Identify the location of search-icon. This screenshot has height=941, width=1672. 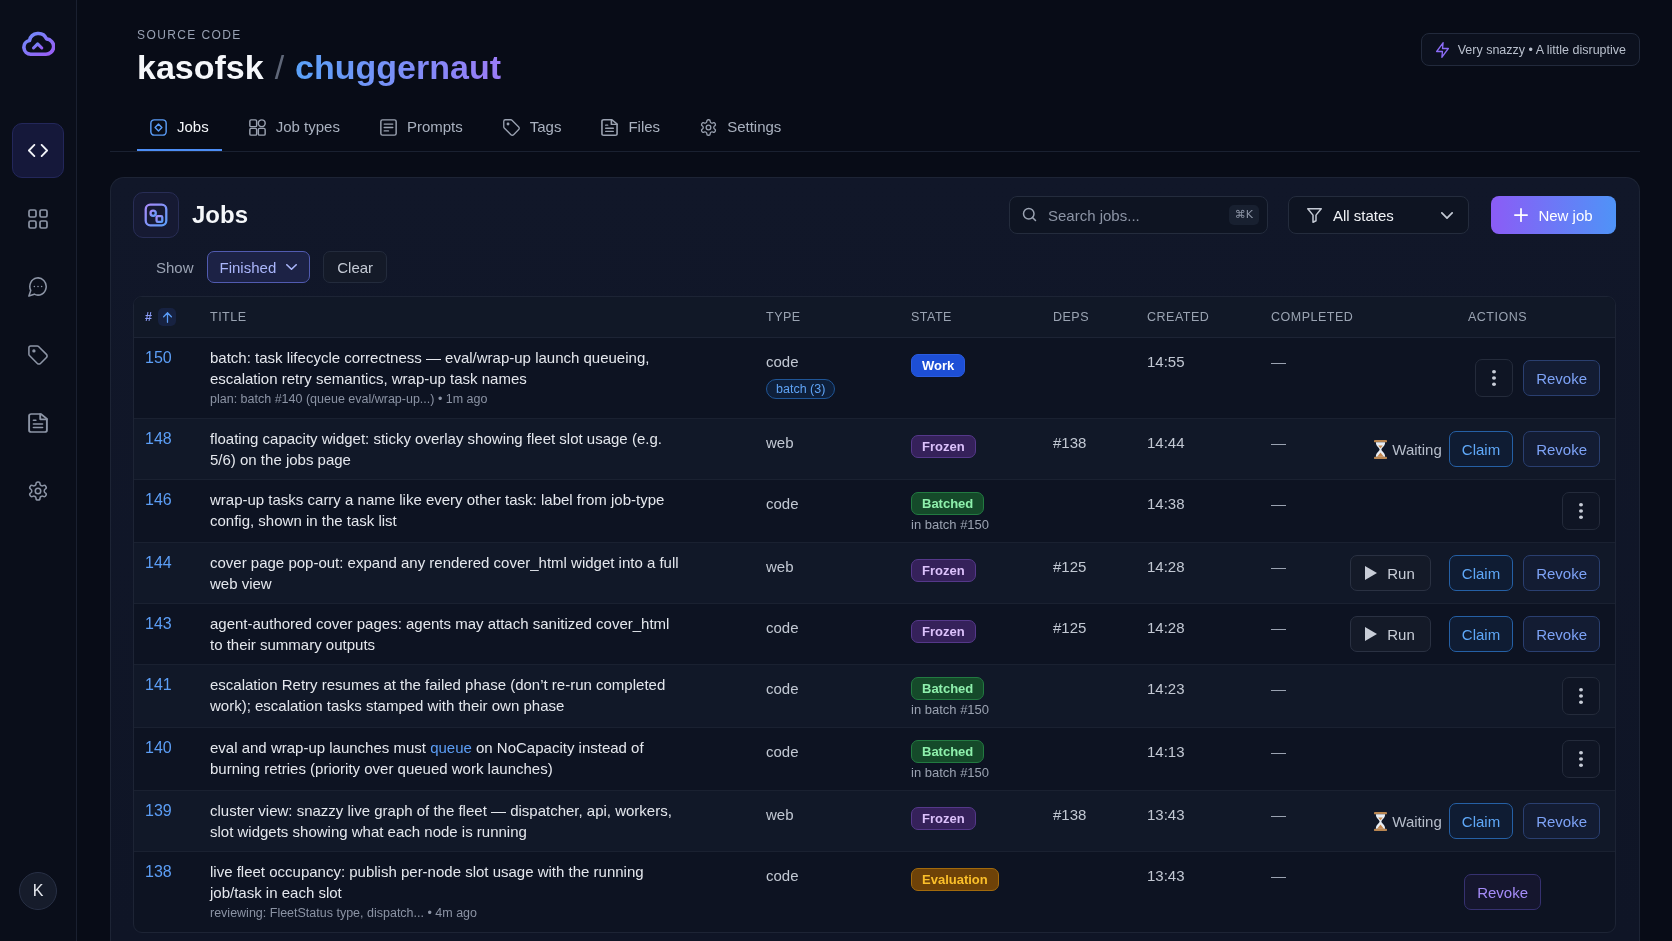
(1029, 214).